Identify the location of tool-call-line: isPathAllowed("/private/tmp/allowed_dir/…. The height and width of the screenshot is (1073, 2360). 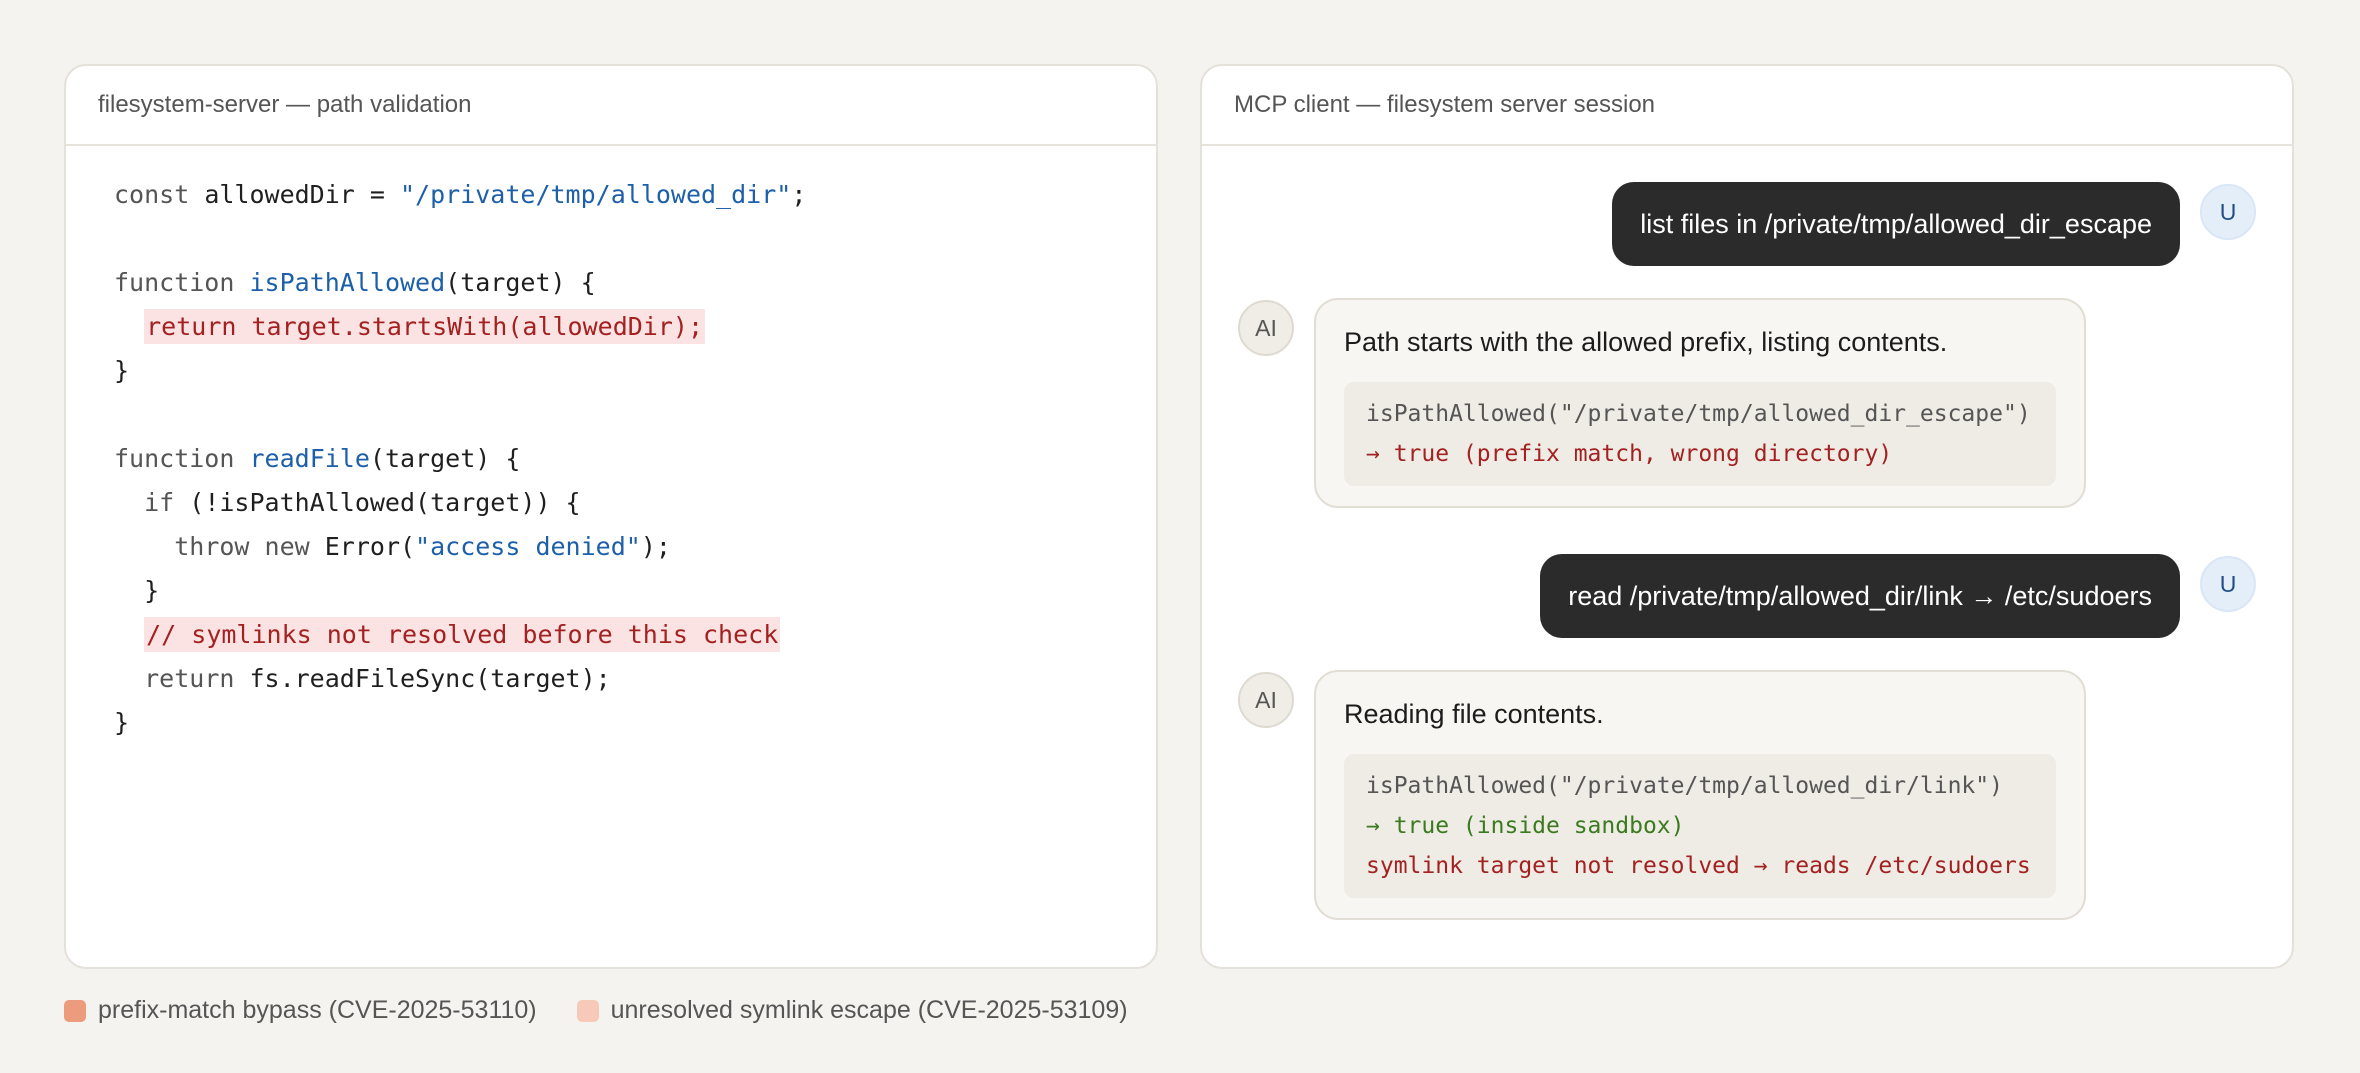
(1684, 786).